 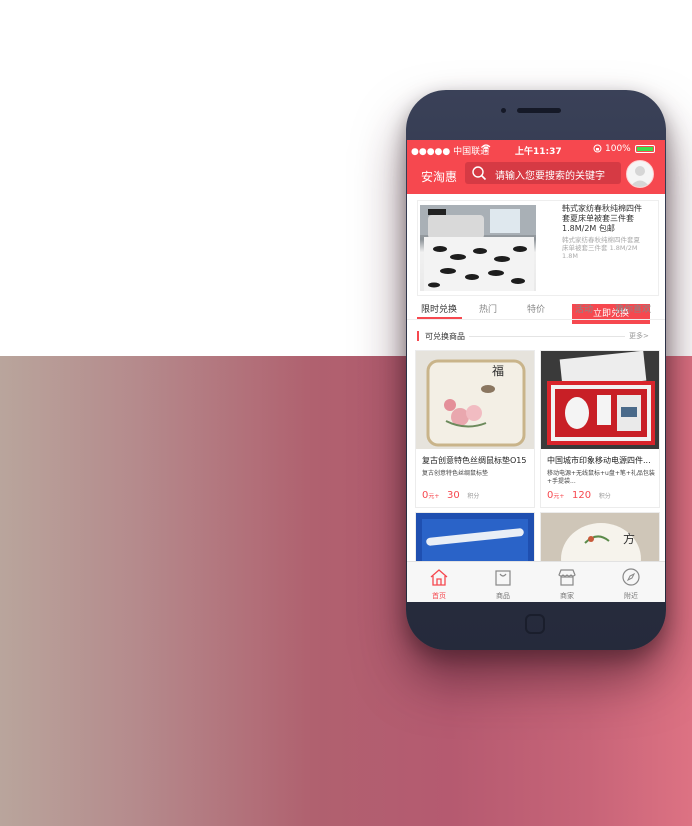 I want to click on tab-activity: 活动, so click(x=584, y=308).